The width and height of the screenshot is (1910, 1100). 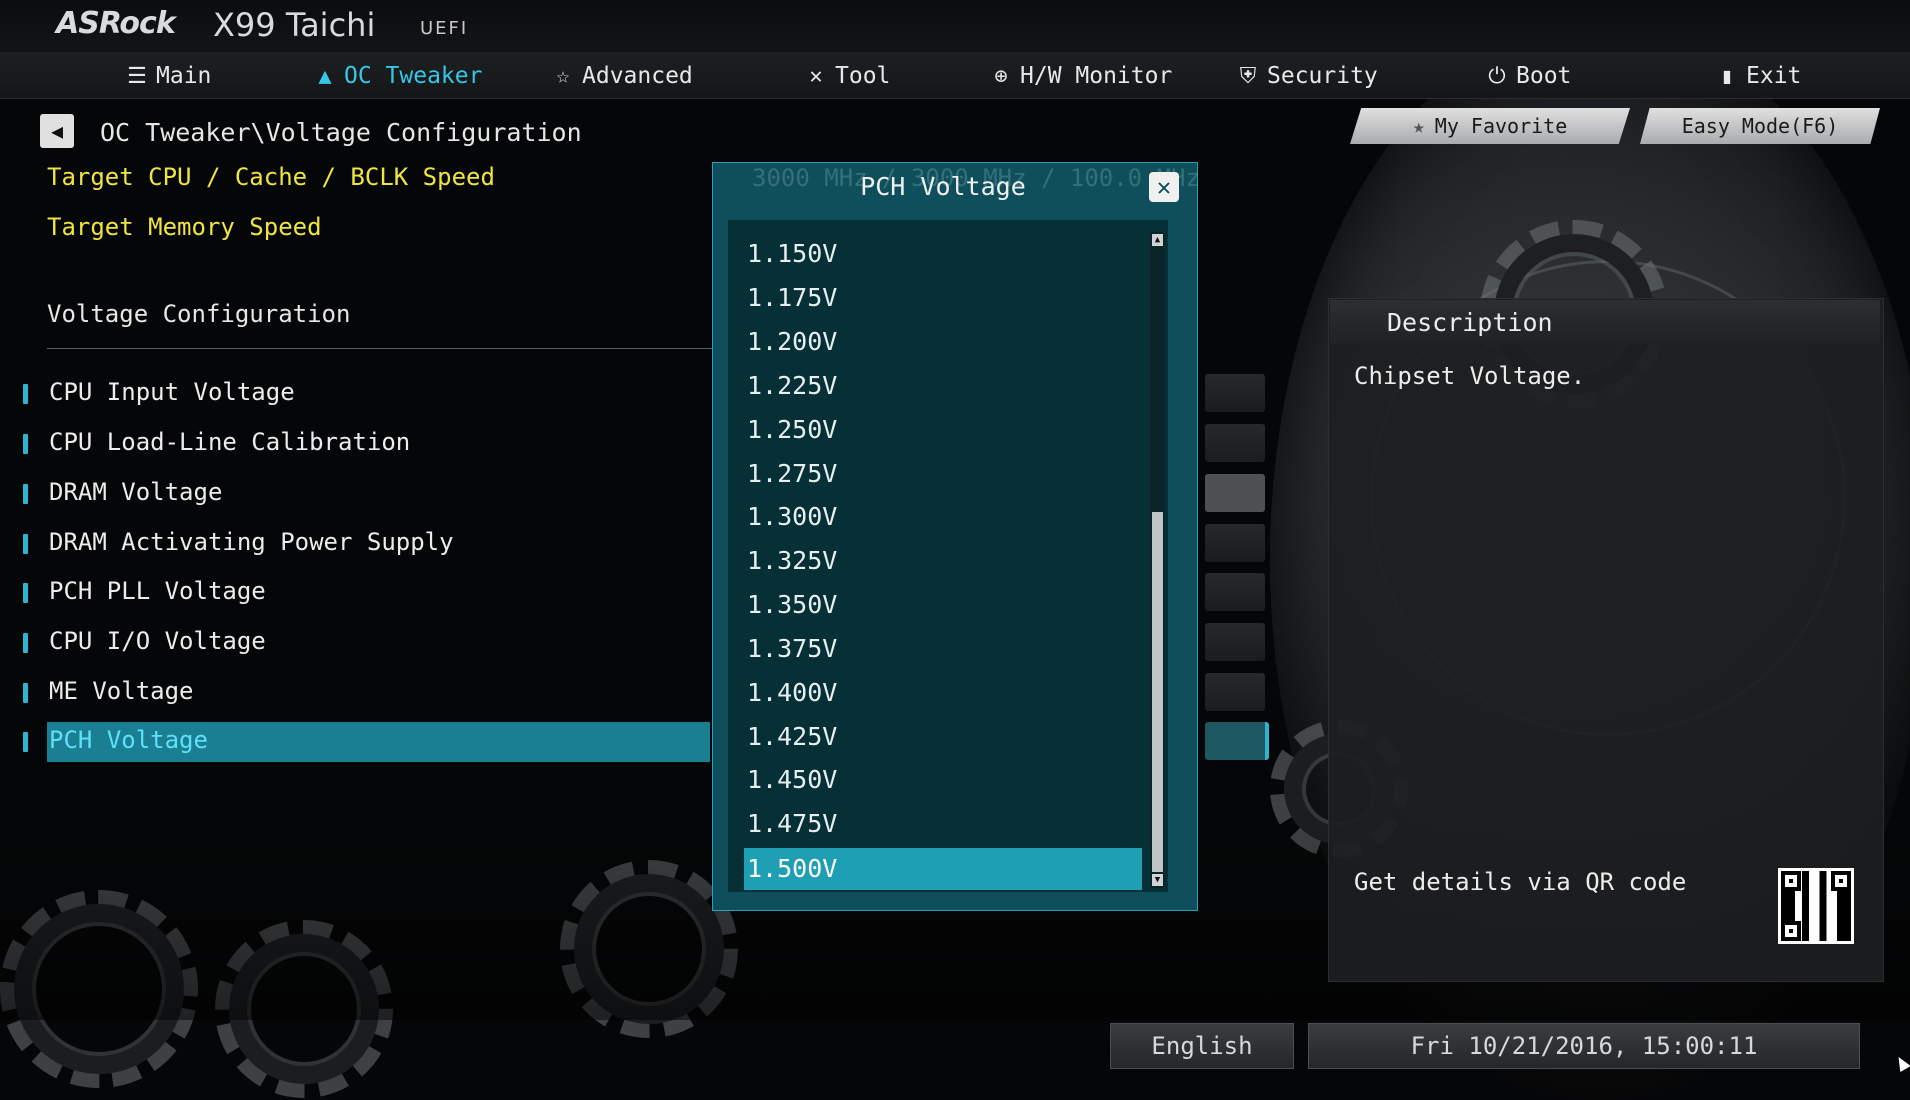 What do you see at coordinates (1096, 76) in the screenshot?
I see `tab-label: H/W Monitor` at bounding box center [1096, 76].